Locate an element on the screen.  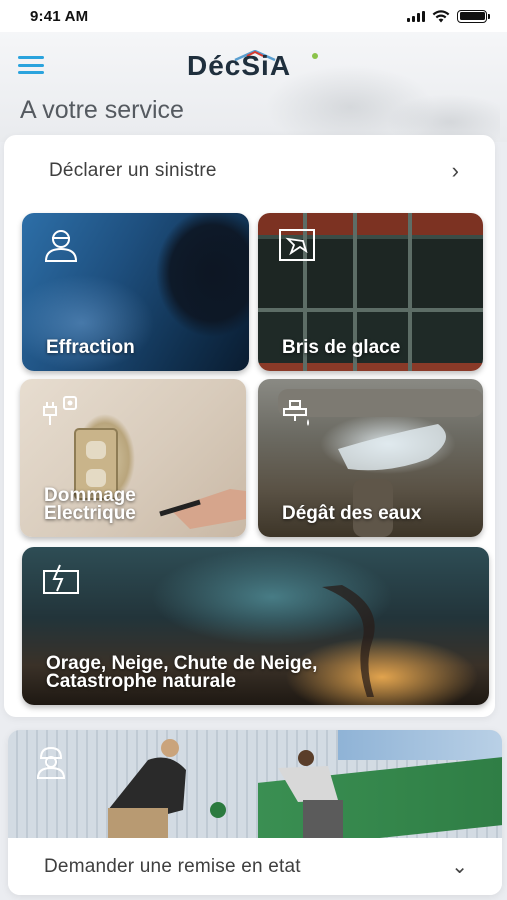
tile-degat-des-eaux: Dégât des eaux is located at coordinates (370, 458).